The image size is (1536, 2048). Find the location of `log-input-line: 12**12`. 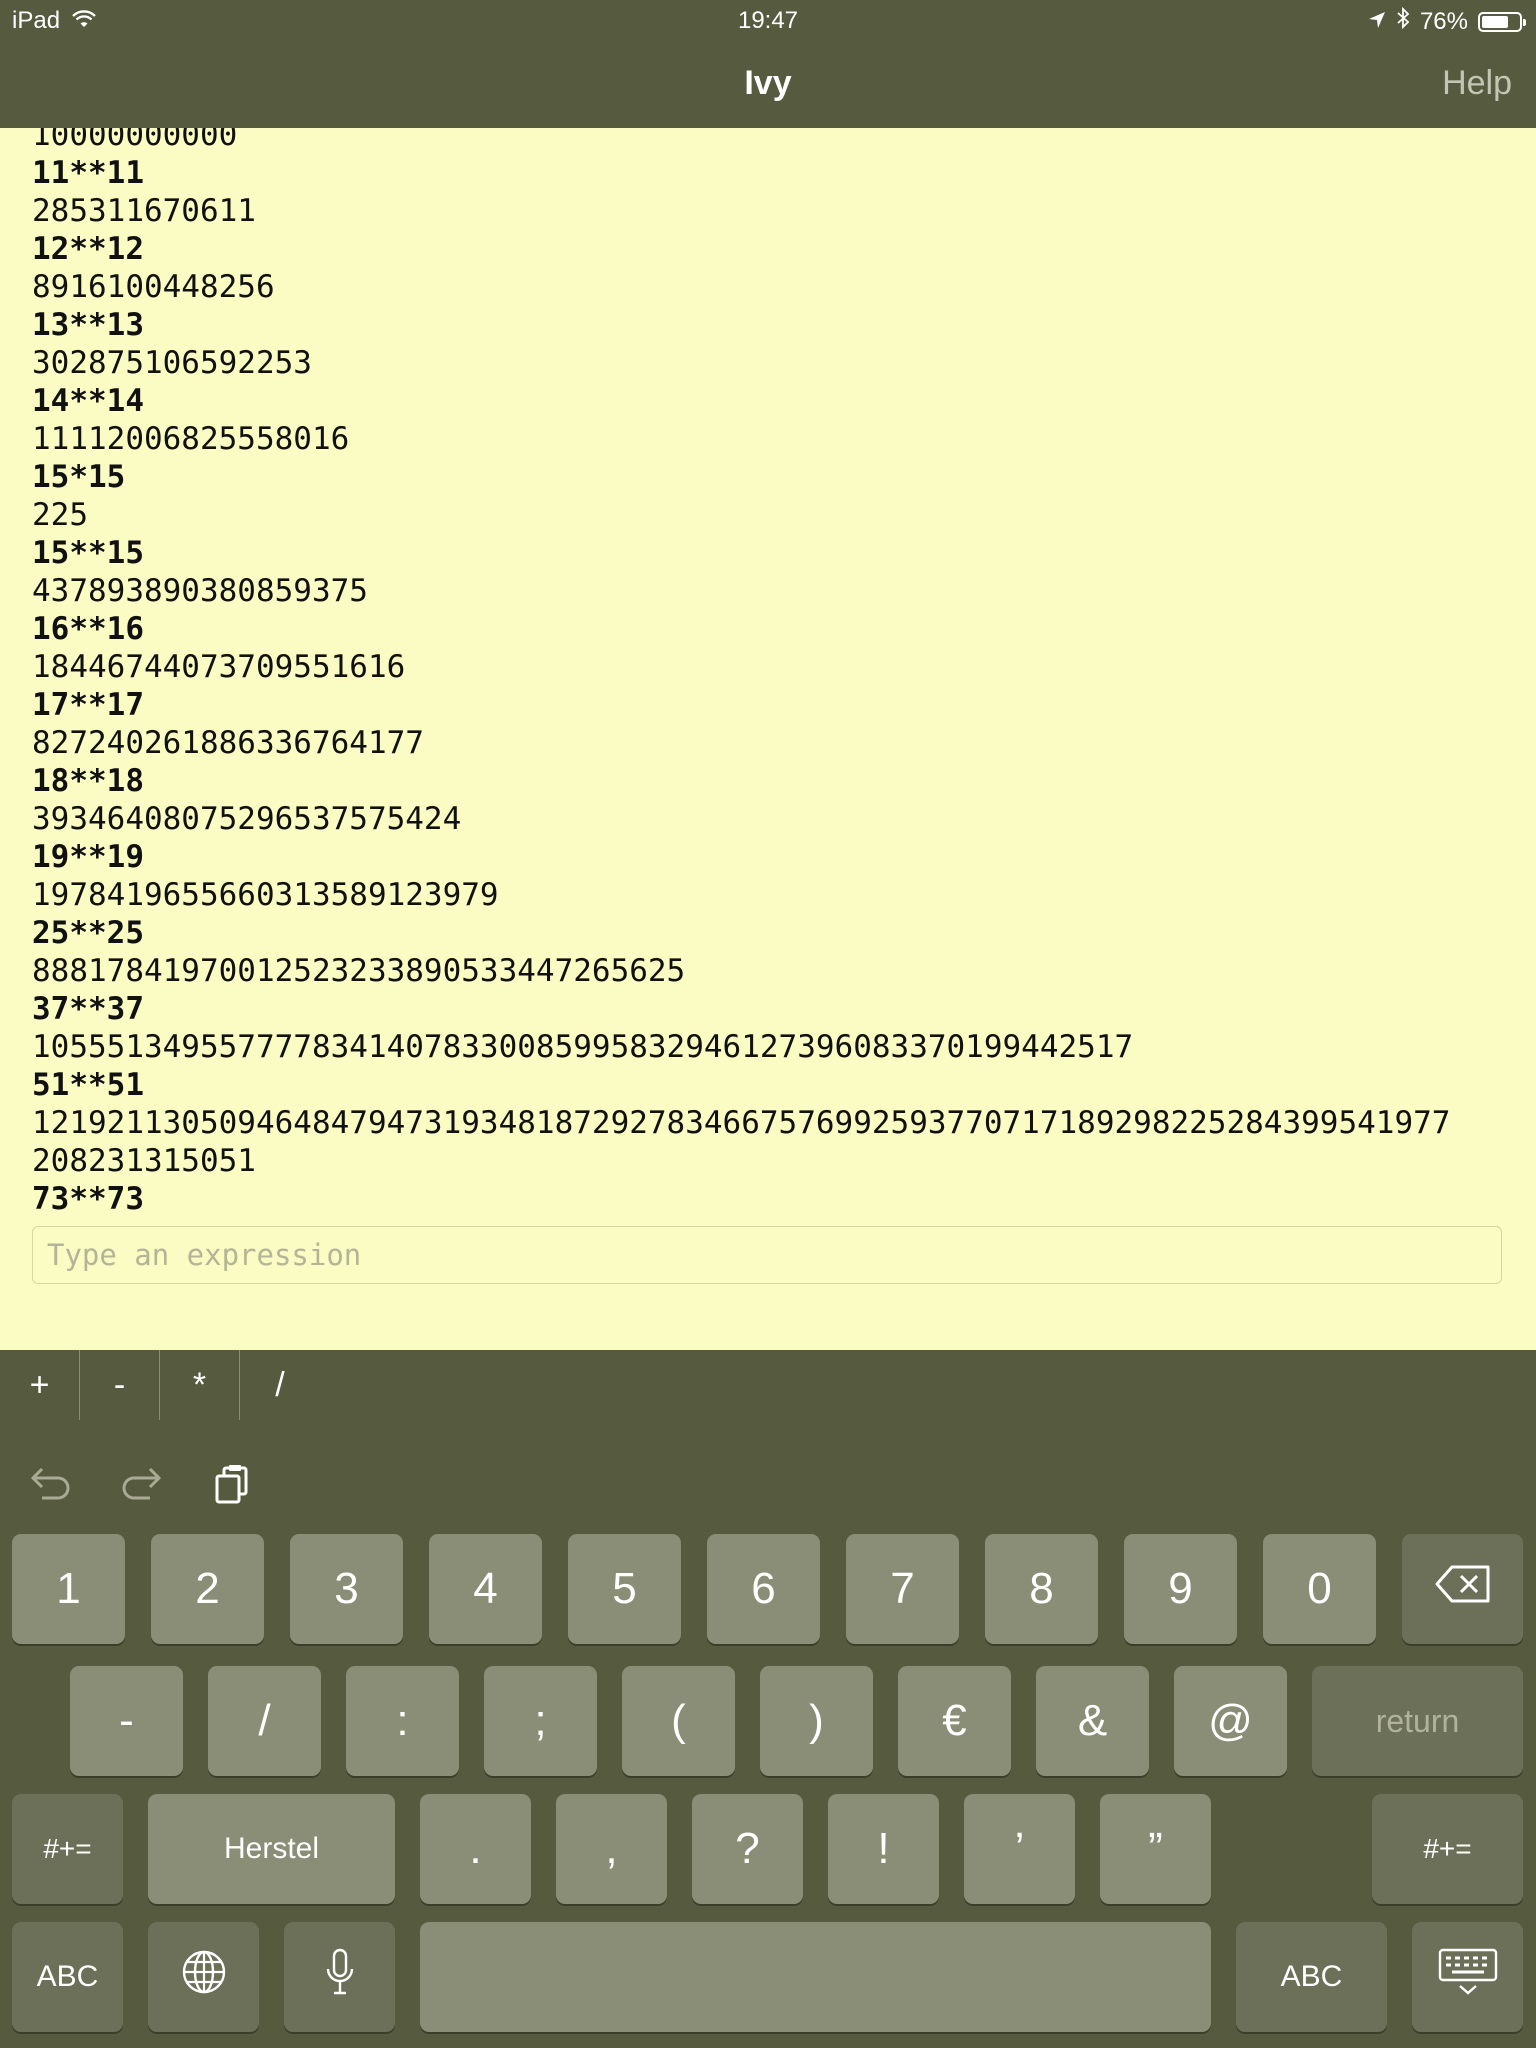

log-input-line: 12**12 is located at coordinates (88, 249).